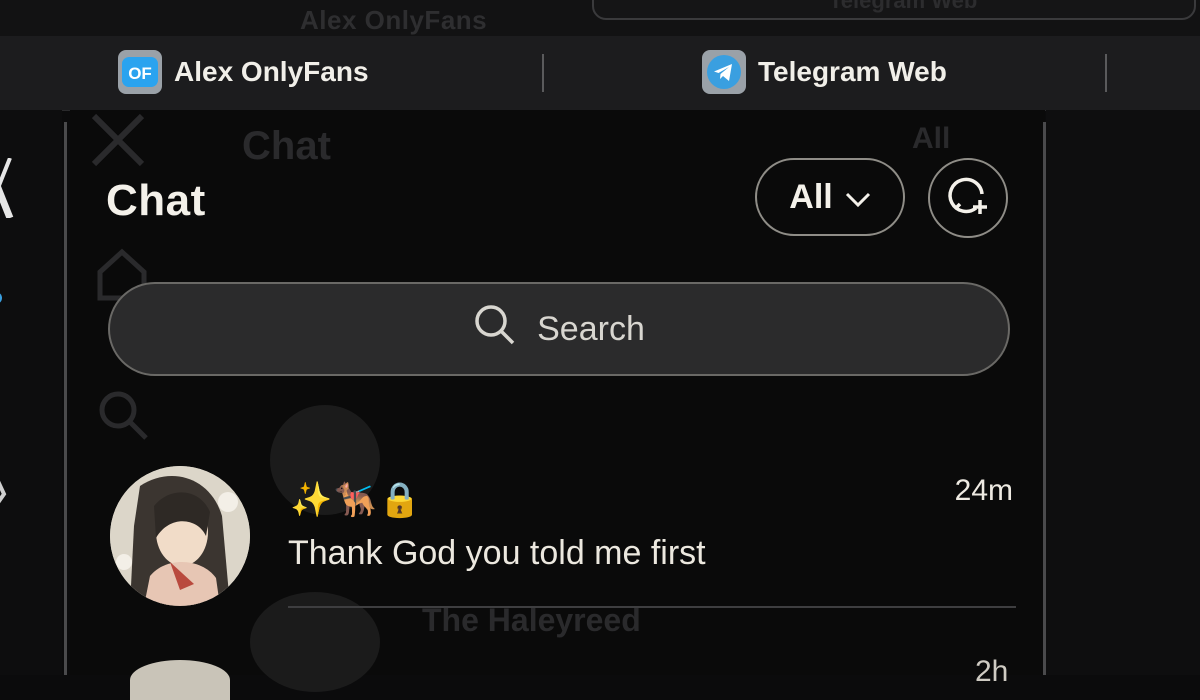 This screenshot has height=700, width=1200. Describe the element at coordinates (811, 196) in the screenshot. I see `filter-label: All` at that location.